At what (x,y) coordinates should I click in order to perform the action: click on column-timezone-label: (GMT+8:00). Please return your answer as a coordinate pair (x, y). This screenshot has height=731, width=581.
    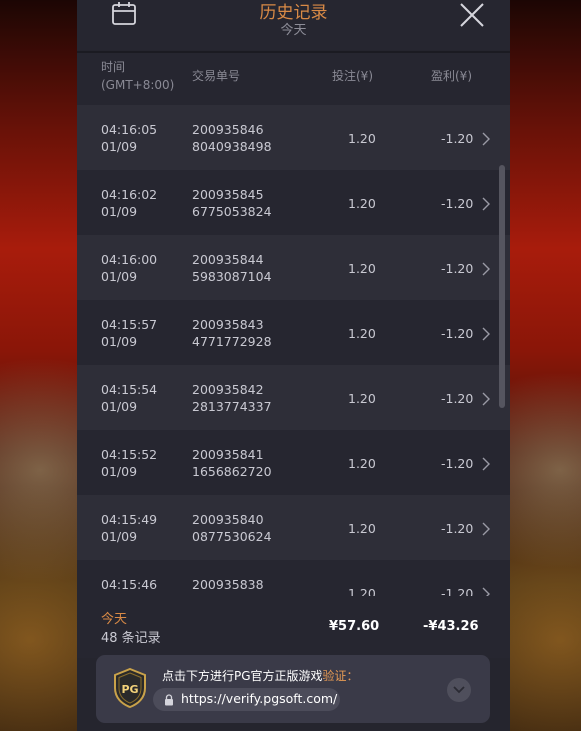
    Looking at the image, I should click on (138, 85).